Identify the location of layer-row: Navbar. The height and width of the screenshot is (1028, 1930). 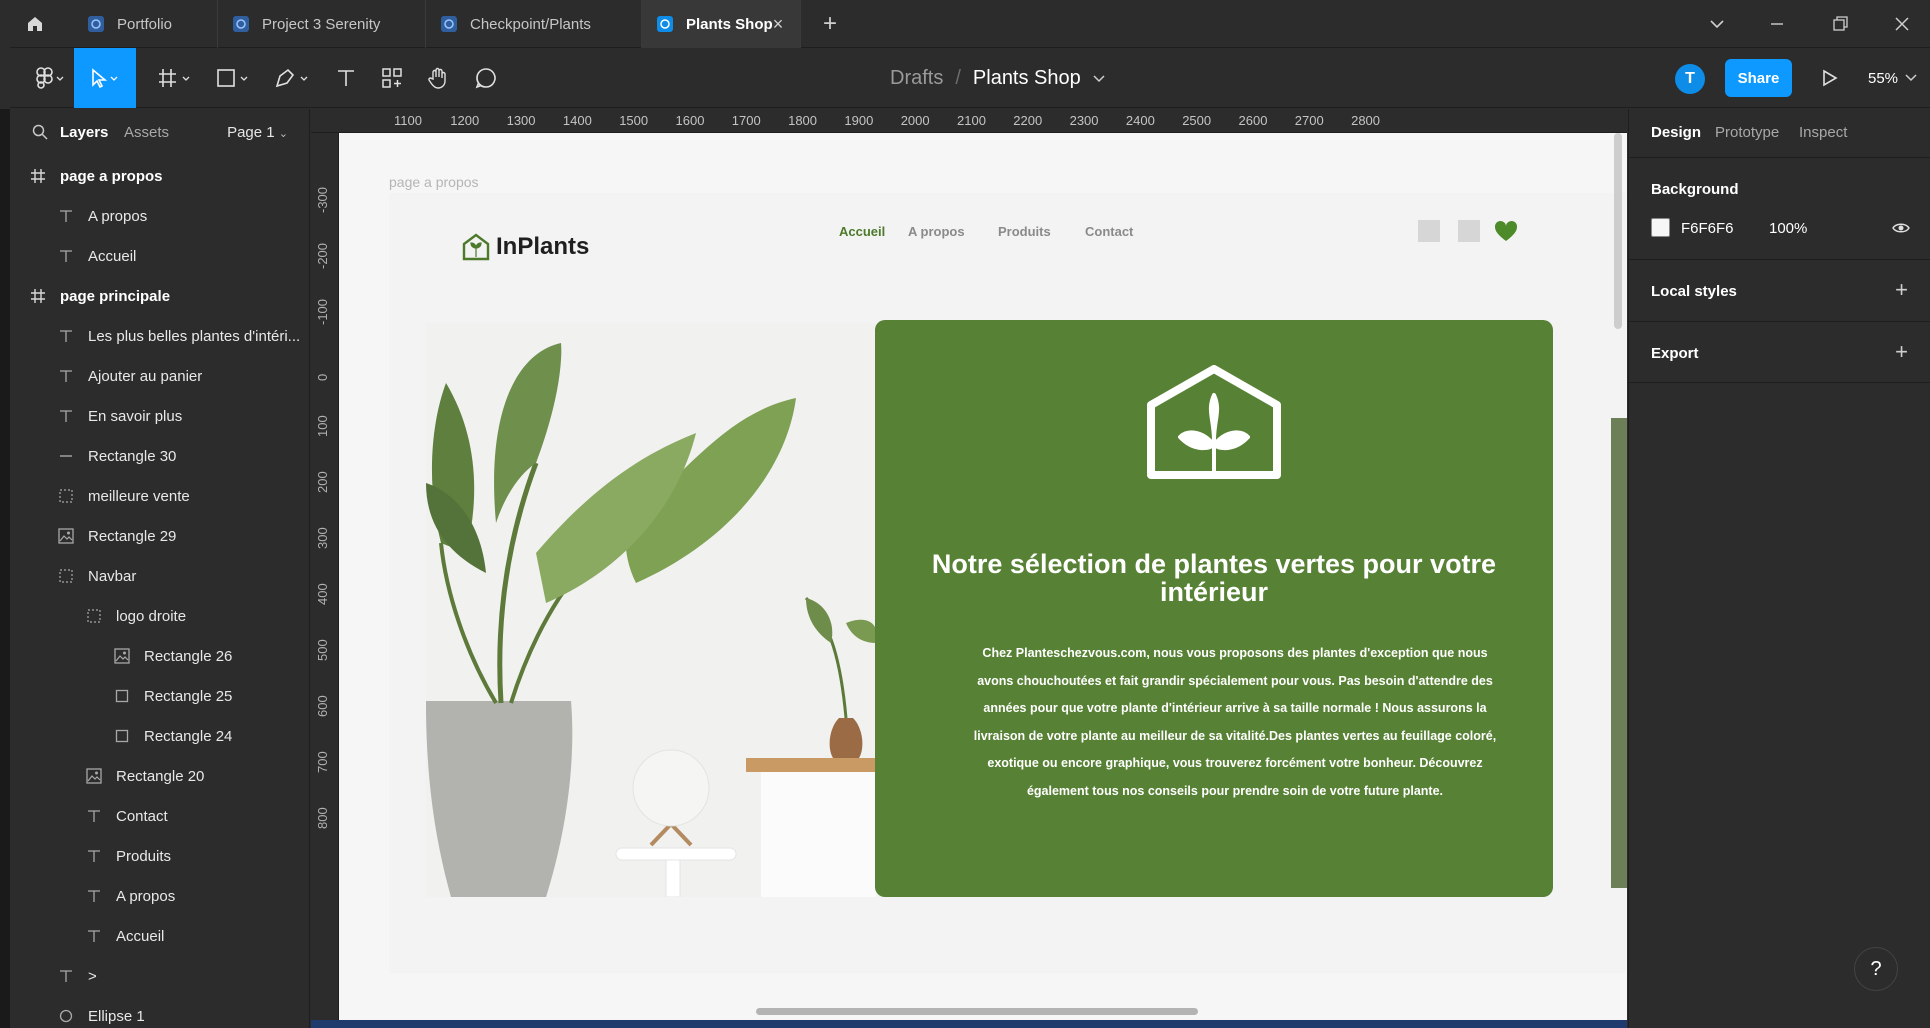
(159, 576).